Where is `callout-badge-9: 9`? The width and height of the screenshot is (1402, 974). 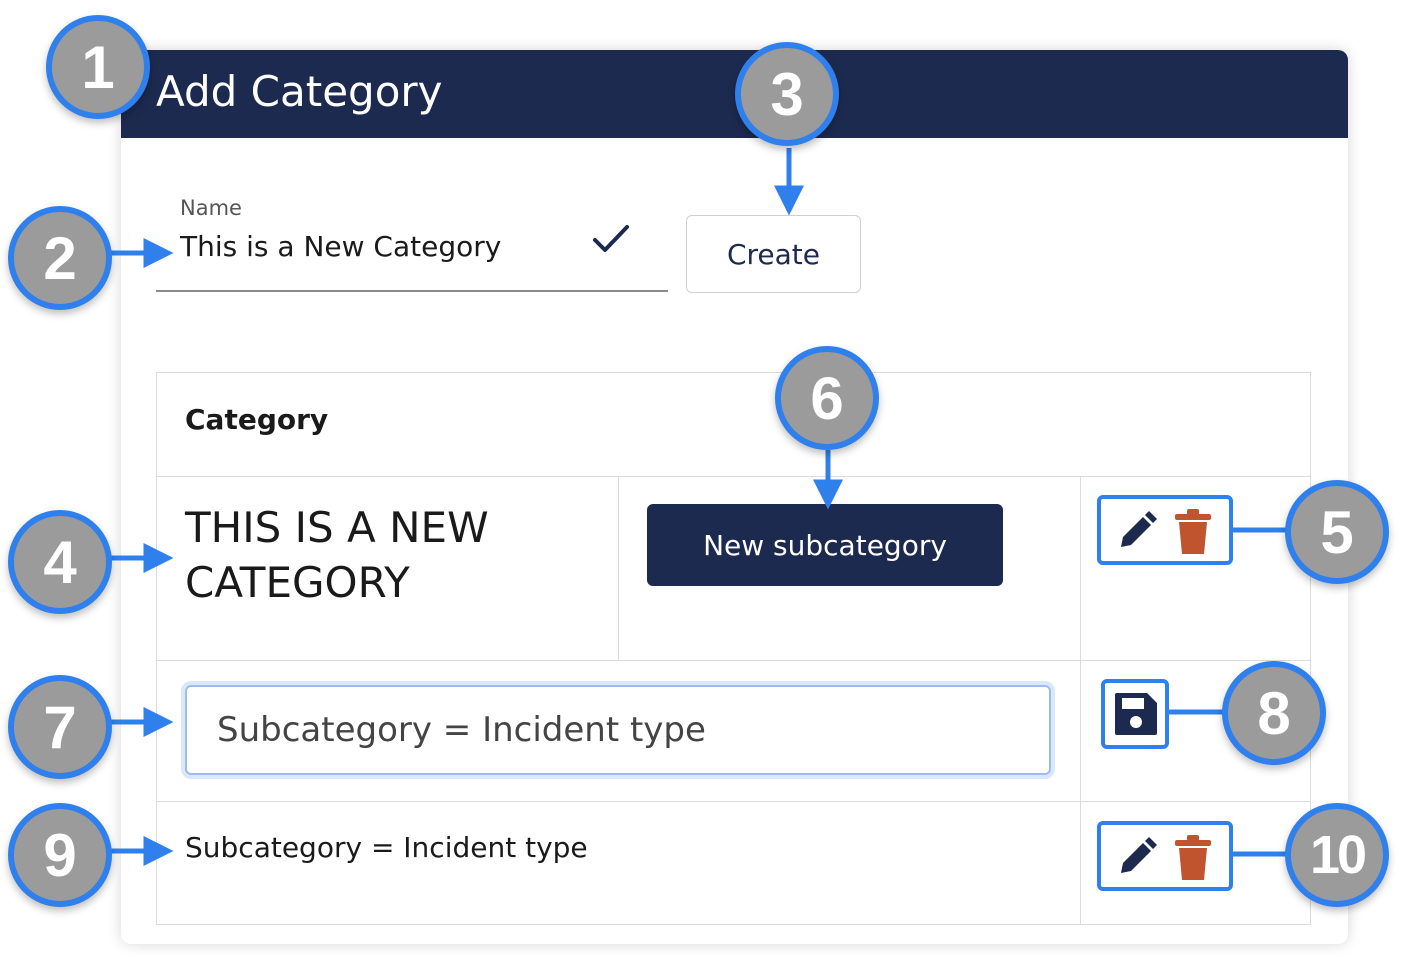 callout-badge-9: 9 is located at coordinates (60, 855).